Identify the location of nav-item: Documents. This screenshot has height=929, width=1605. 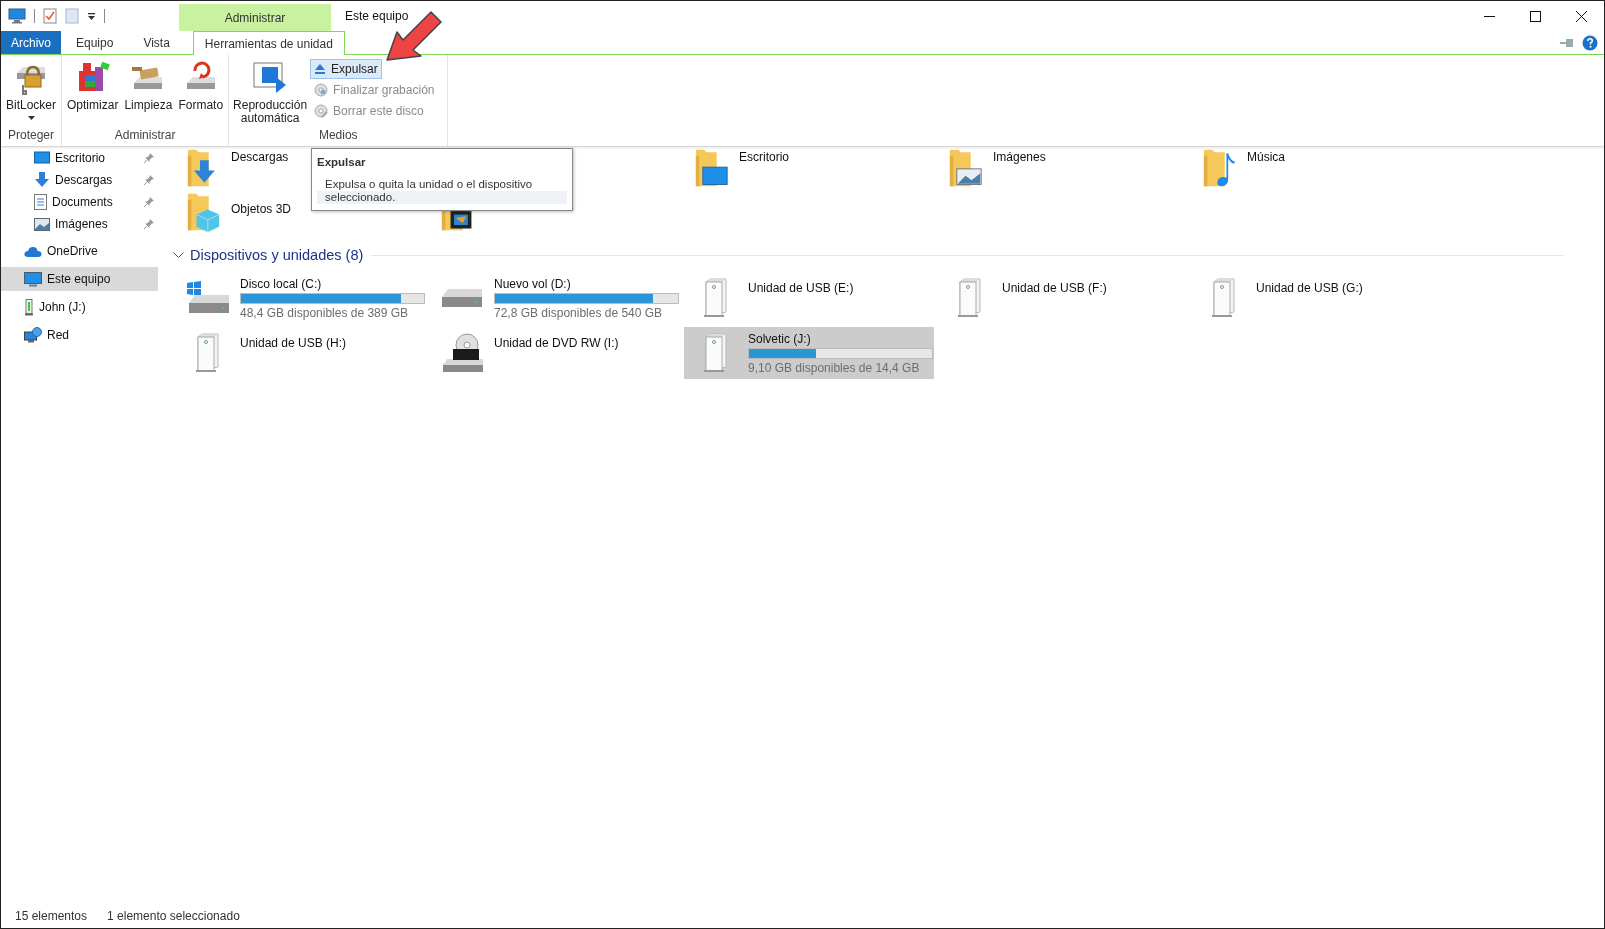
(79, 202).